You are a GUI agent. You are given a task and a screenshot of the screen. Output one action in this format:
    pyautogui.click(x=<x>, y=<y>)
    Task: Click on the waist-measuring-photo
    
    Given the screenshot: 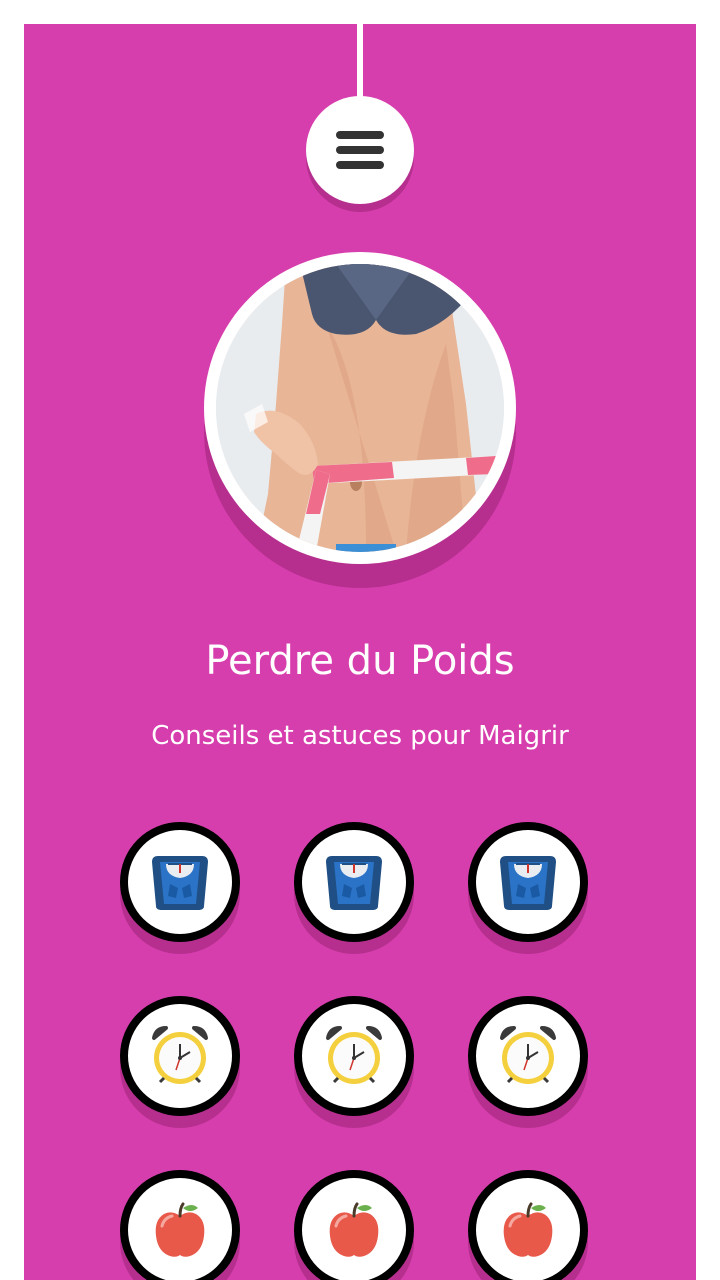 What is the action you would take?
    pyautogui.click(x=360, y=408)
    